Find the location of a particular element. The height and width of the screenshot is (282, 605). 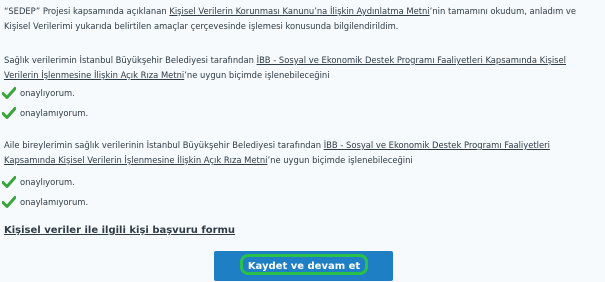

save-and-continue-button: Kaydet ve devam et is located at coordinates (304, 264).